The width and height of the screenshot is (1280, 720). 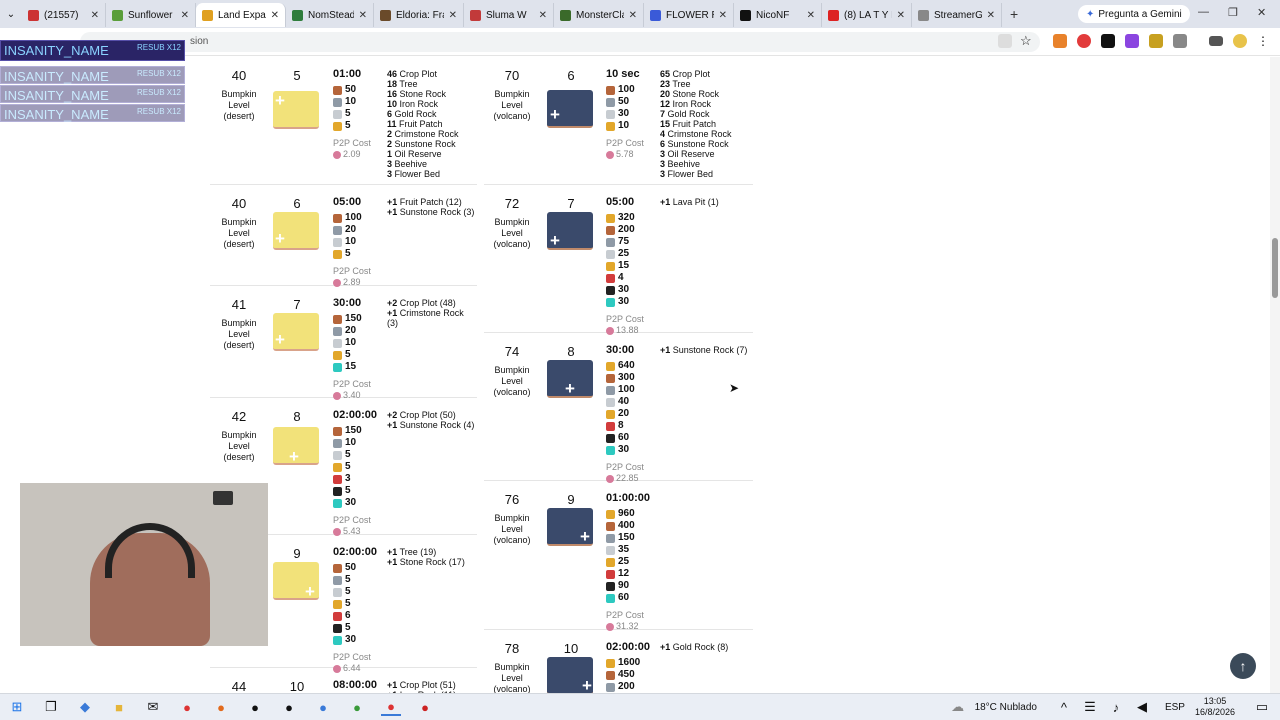 What do you see at coordinates (1142, 707) in the screenshot?
I see `volume-icon: ◀` at bounding box center [1142, 707].